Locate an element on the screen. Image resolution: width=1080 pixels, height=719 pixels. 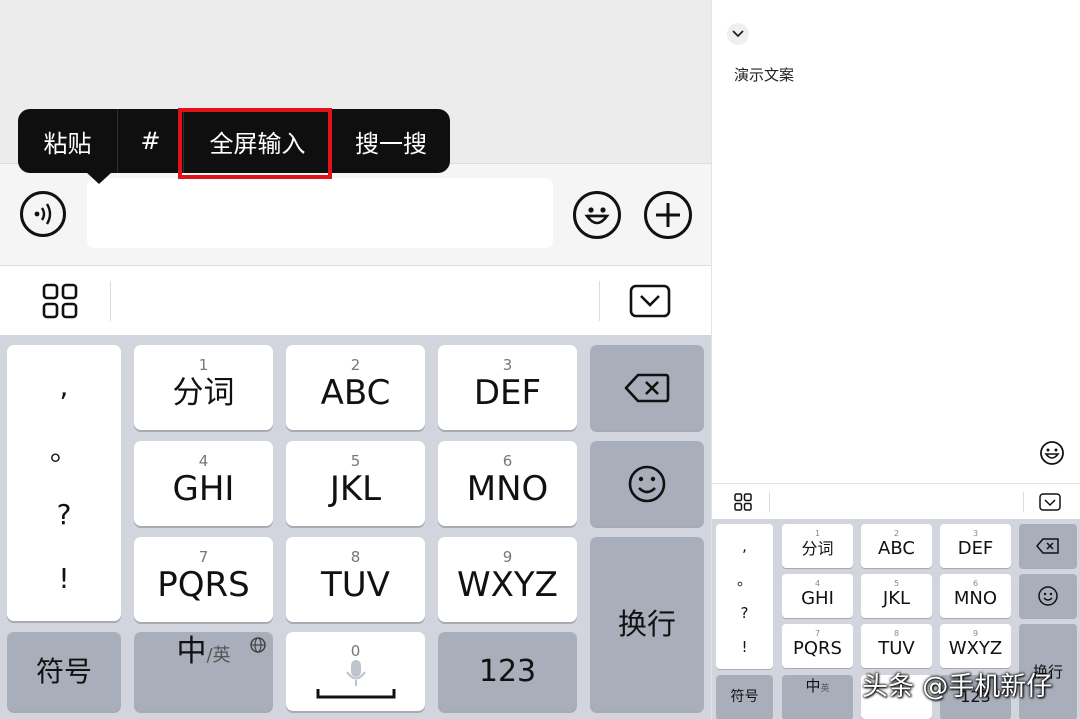
lang-cn: 中 is located at coordinates (813, 686).